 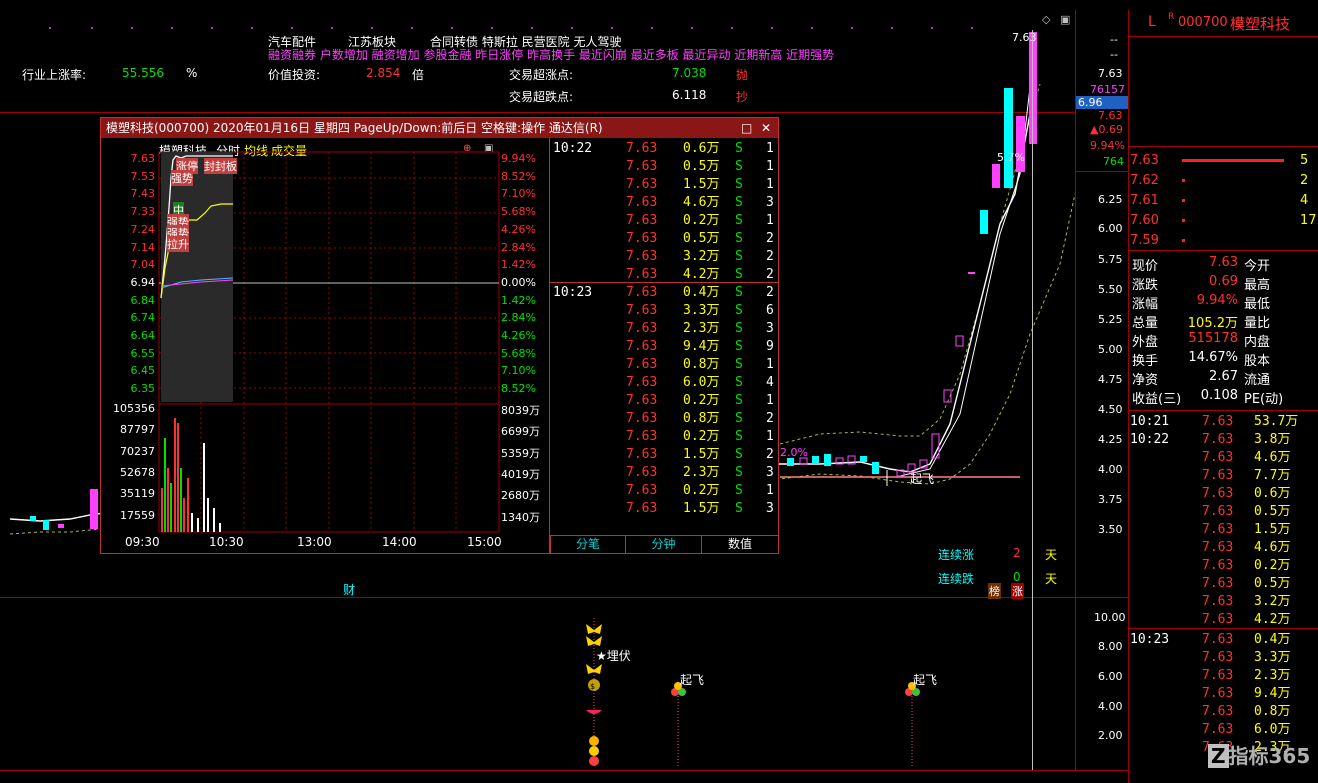 I want to click on popup-vol-tick-r: 2680万, so click(x=520, y=496).